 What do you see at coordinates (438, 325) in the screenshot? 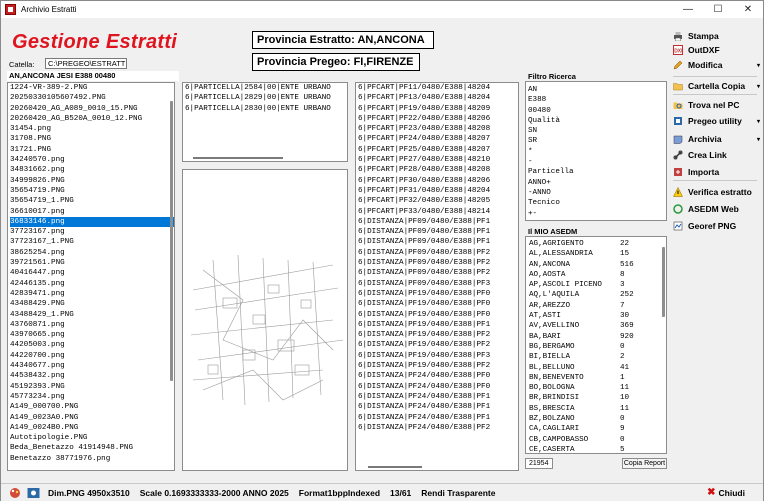
I see `record-item: 6|DISTANZA|PF19/0480/E388|PF1` at bounding box center [438, 325].